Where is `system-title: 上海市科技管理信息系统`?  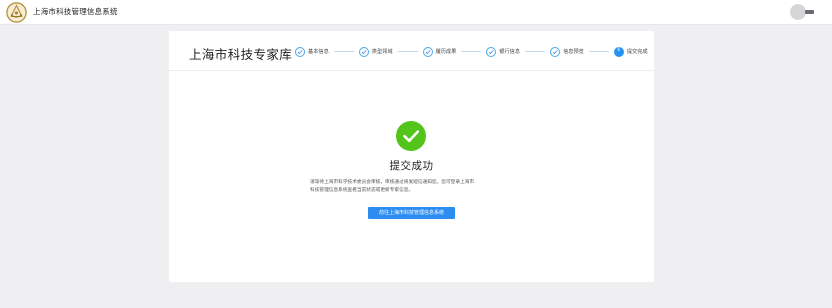 system-title: 上海市科技管理信息系统 is located at coordinates (75, 11).